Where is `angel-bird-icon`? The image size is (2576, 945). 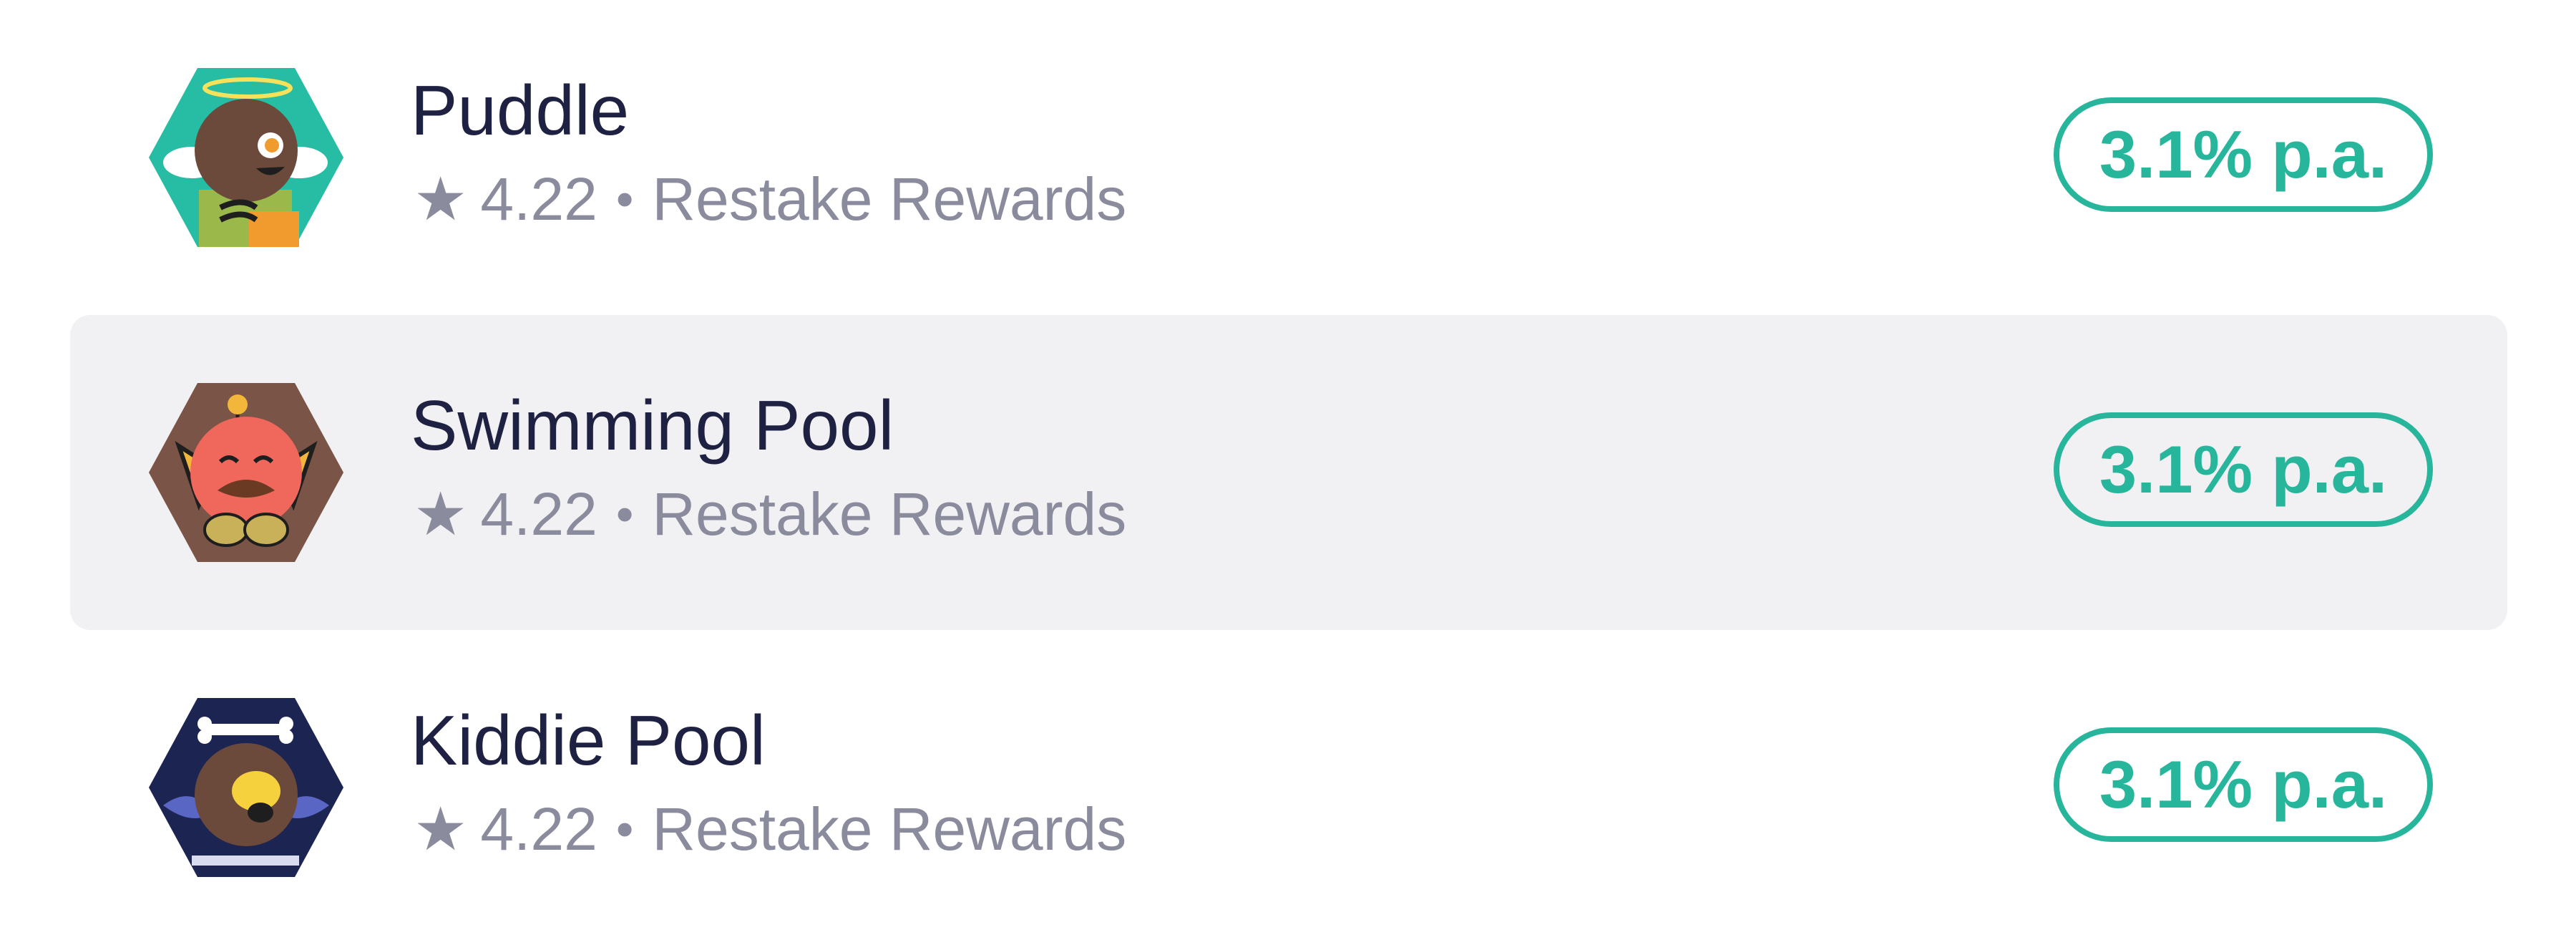 angel-bird-icon is located at coordinates (246, 157).